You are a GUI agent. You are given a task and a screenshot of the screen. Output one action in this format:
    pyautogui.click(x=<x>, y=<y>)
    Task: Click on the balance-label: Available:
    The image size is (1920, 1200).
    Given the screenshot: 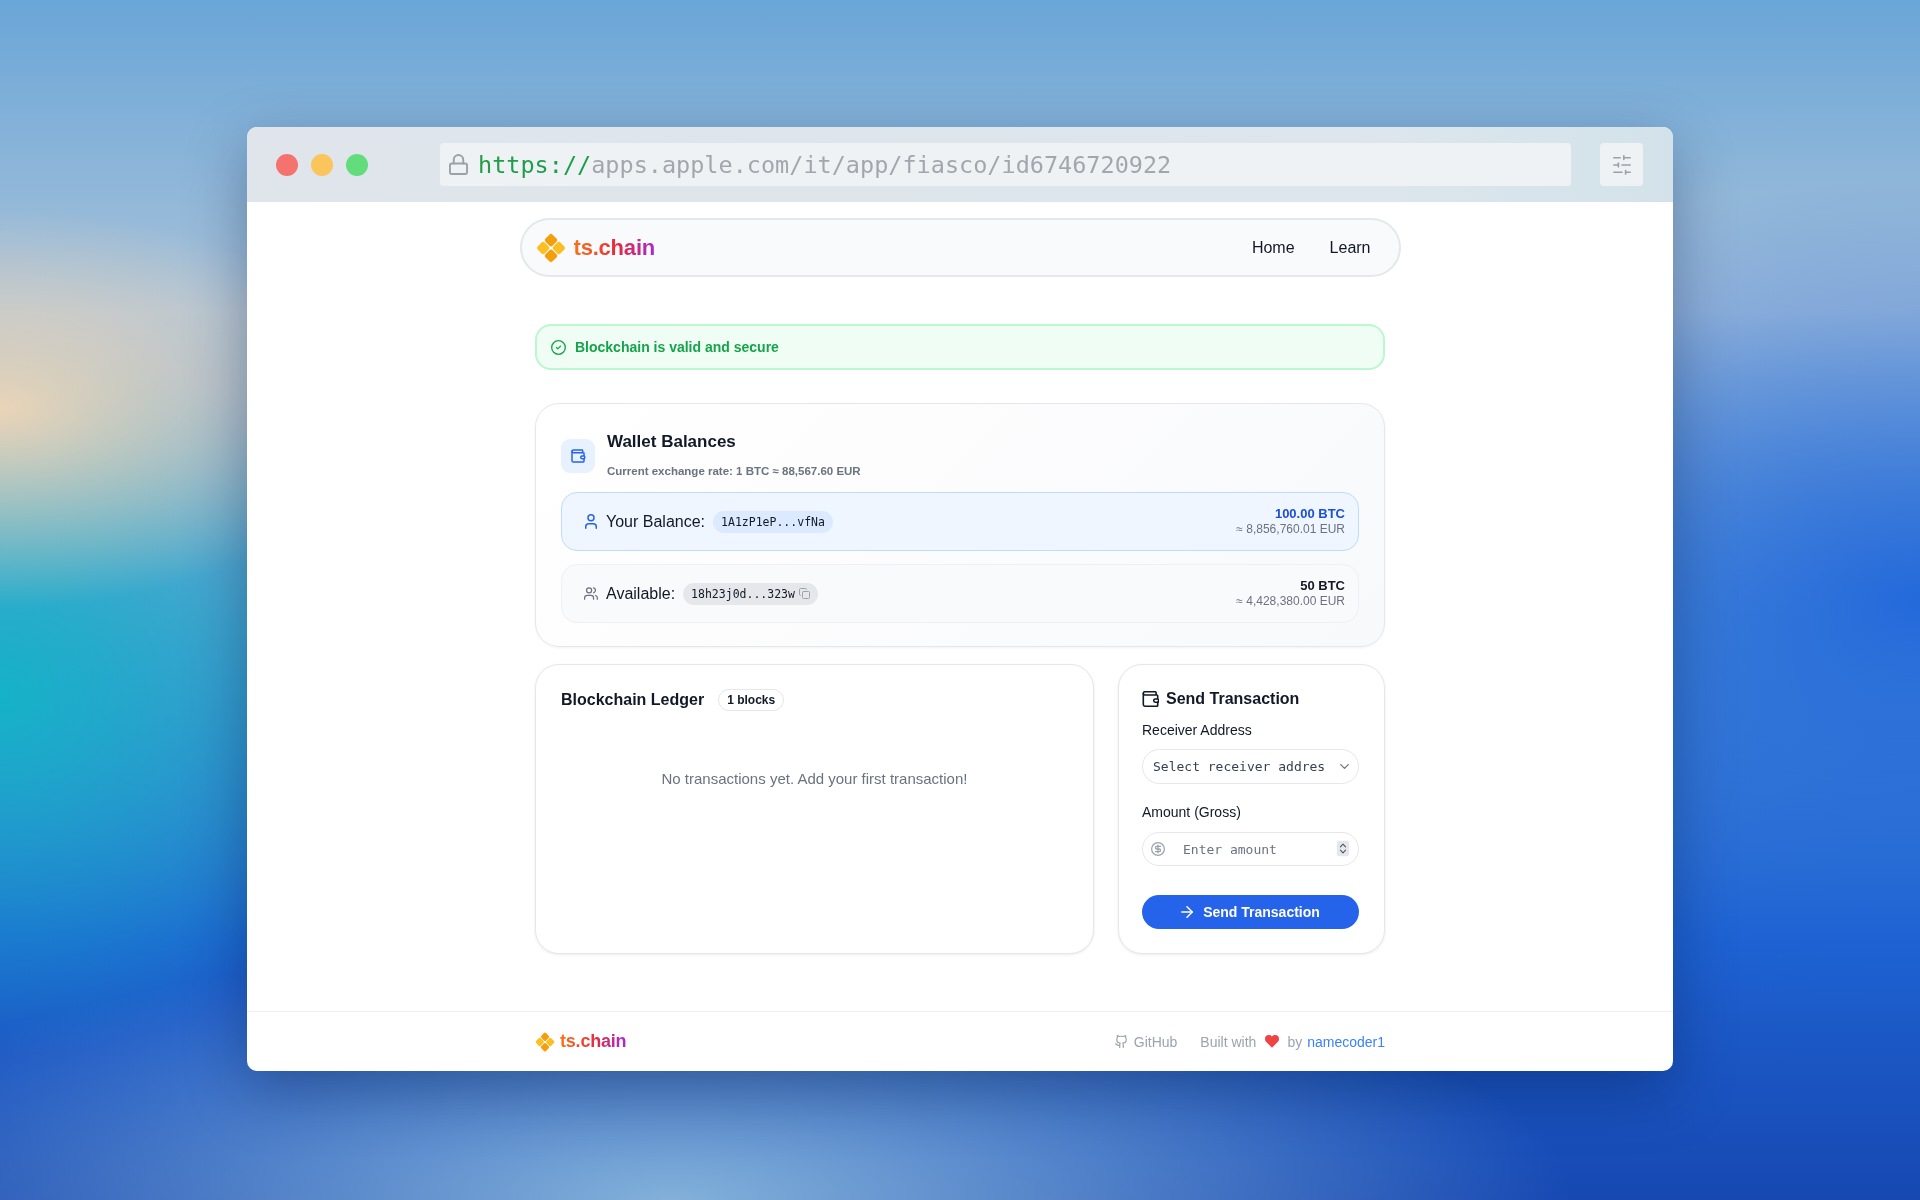 What is the action you would take?
    pyautogui.click(x=641, y=593)
    